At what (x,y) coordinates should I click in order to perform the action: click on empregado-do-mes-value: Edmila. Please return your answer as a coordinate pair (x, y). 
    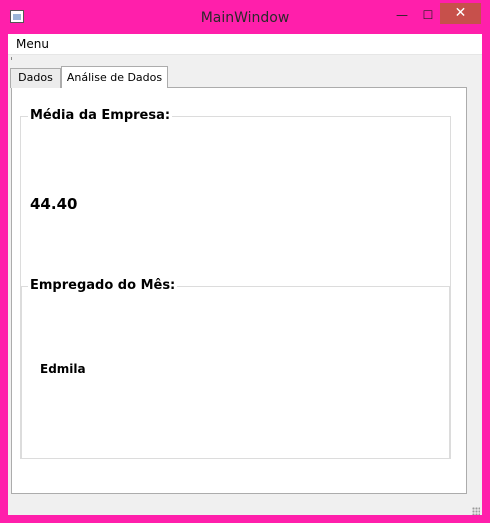
    Looking at the image, I should click on (63, 369).